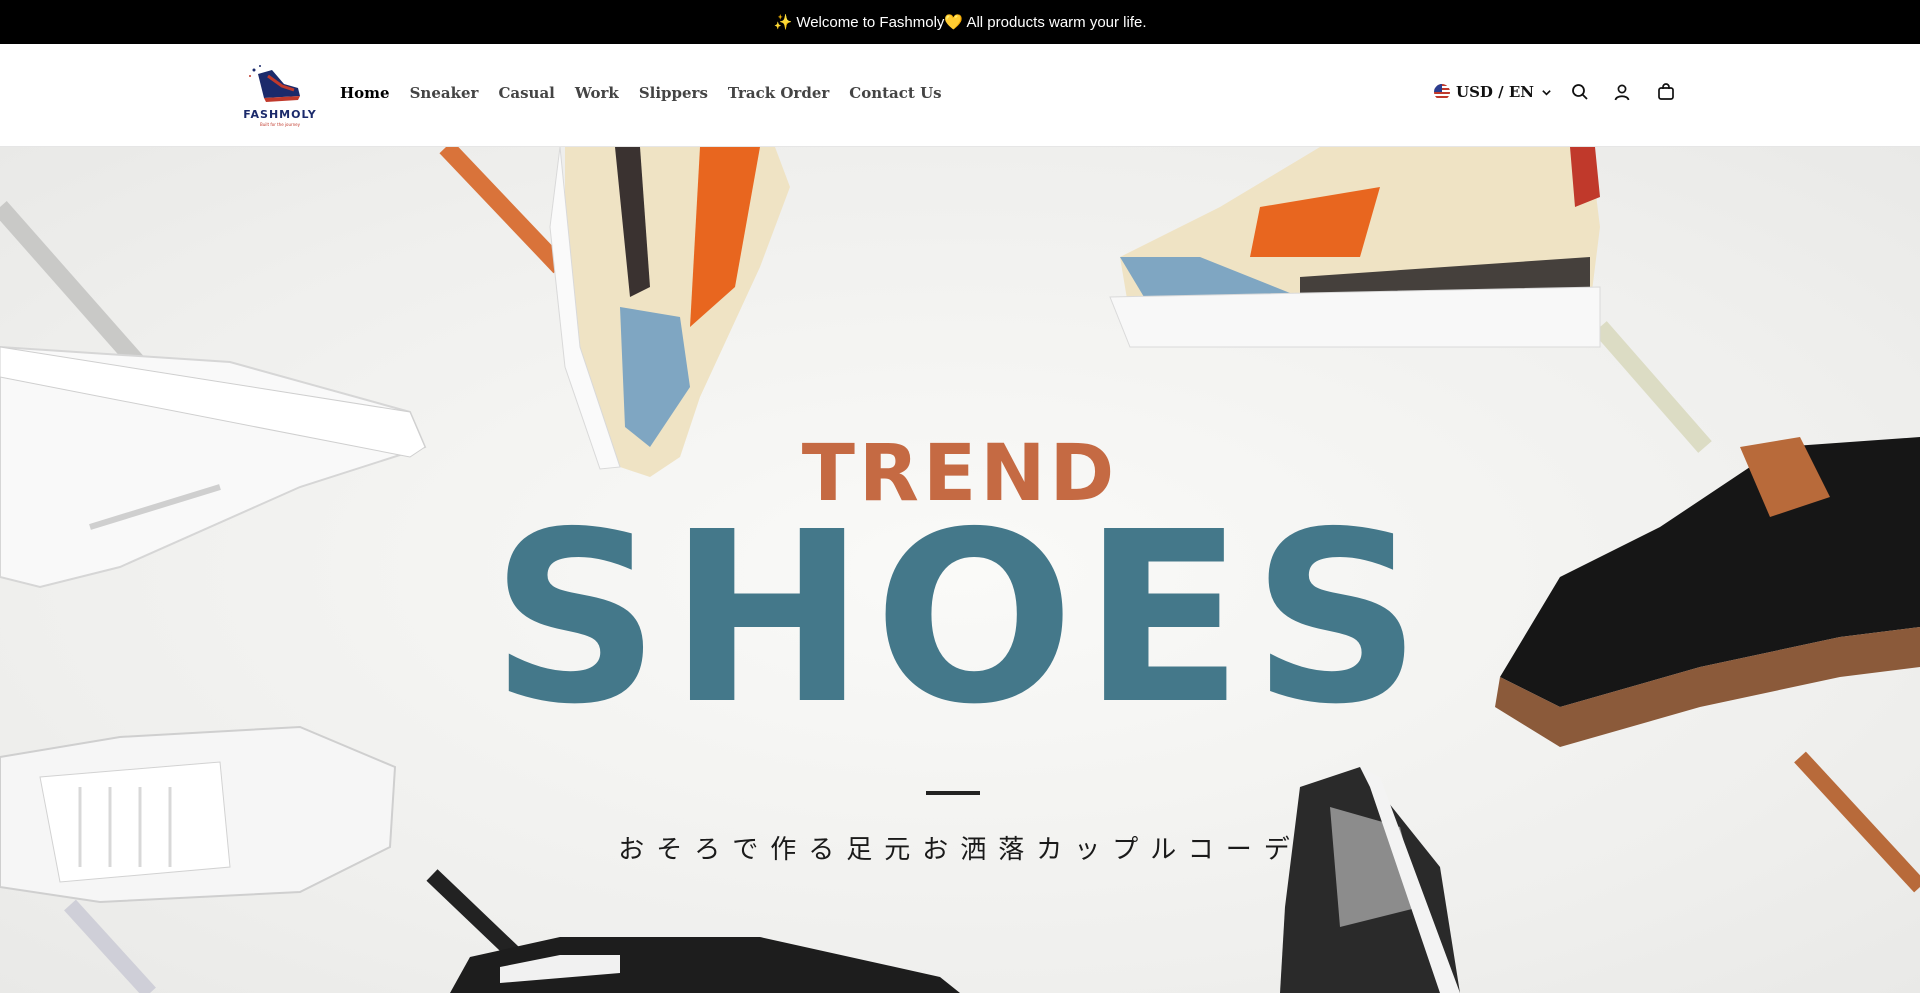 This screenshot has height=993, width=1920. I want to click on brand-name: FASHMOLY, so click(280, 114).